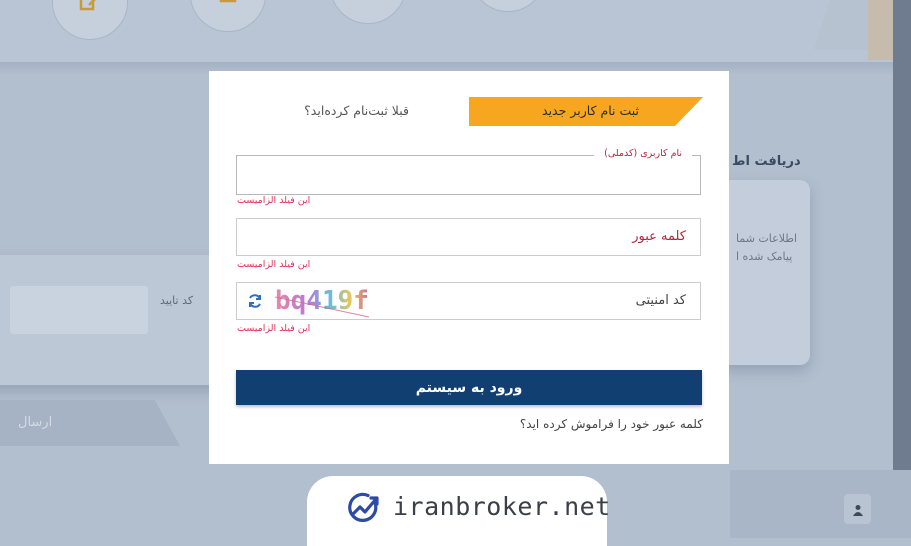  Describe the element at coordinates (765, 272) in the screenshot. I see `bg-info-card` at that location.